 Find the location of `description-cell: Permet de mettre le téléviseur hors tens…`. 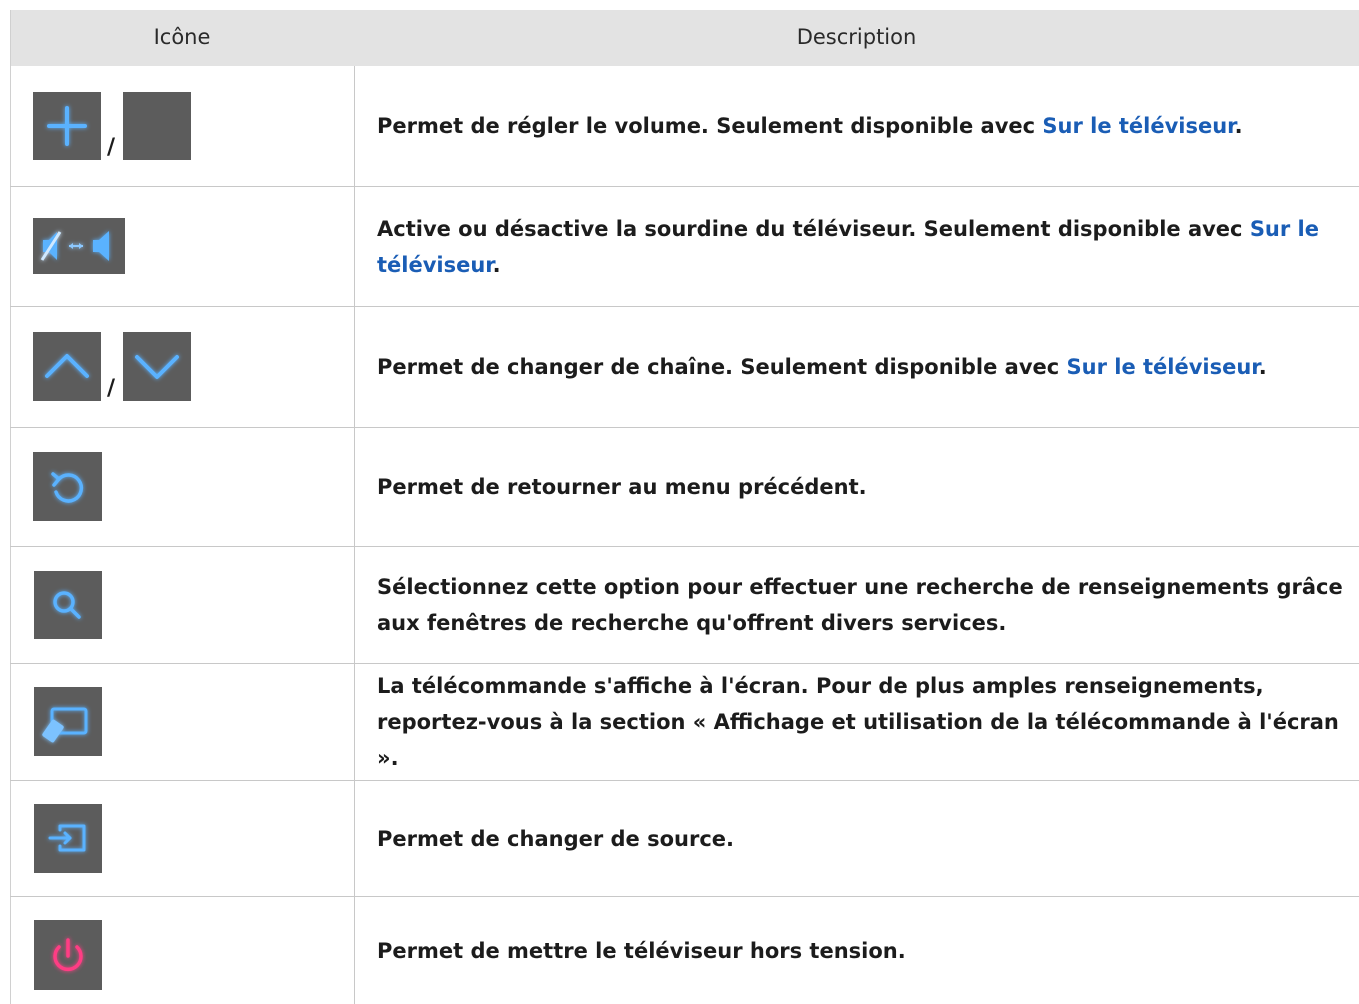

description-cell: Permet de mettre le téléviseur hors tens… is located at coordinates (861, 950).